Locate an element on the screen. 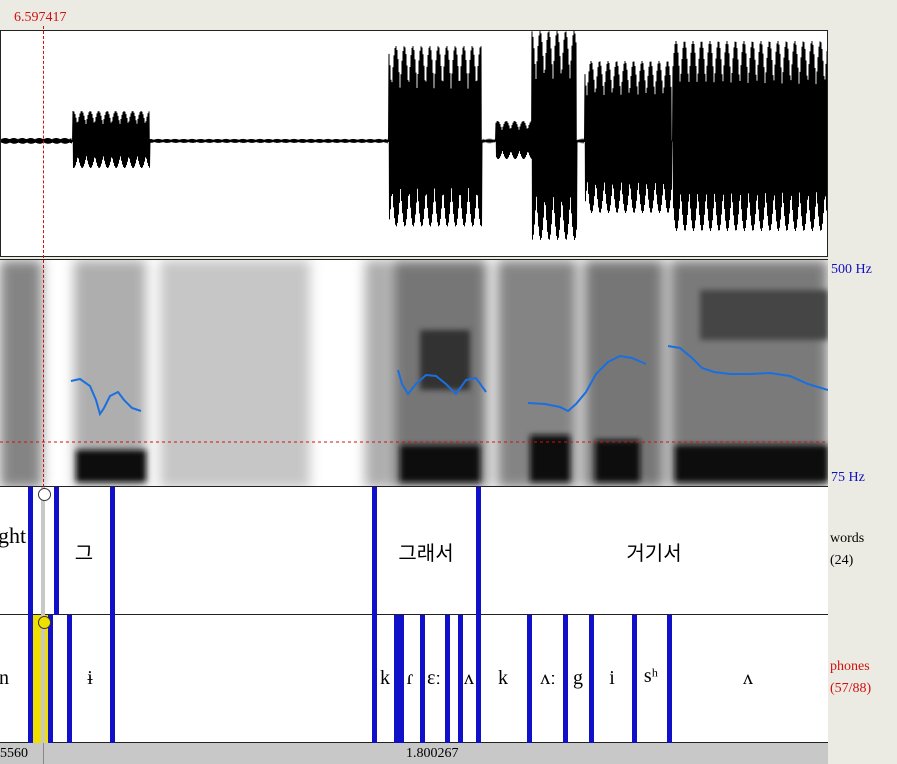  phones-tier-name: phones (57/88) is located at coordinates (851, 677).